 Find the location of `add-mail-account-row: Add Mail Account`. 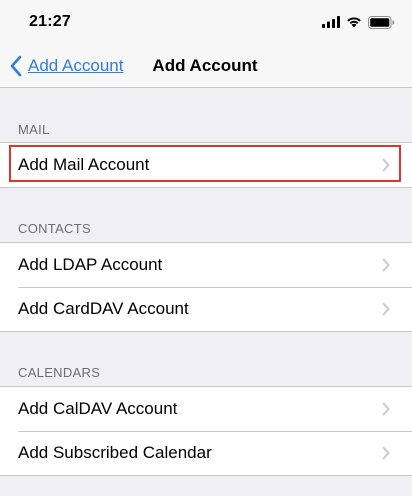

add-mail-account-row: Add Mail Account is located at coordinates (206, 165).